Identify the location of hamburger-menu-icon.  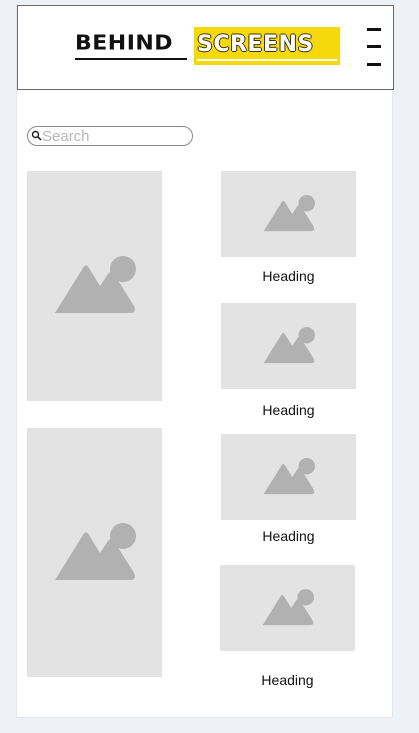
(374, 47).